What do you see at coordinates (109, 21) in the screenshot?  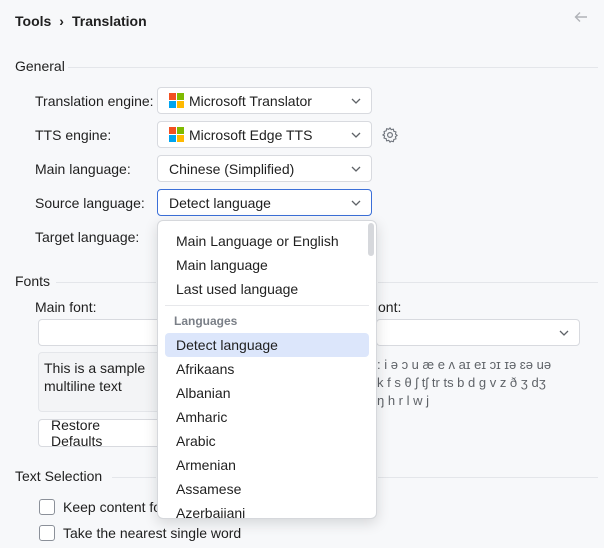 I see `breadcrumb-current: Translation` at bounding box center [109, 21].